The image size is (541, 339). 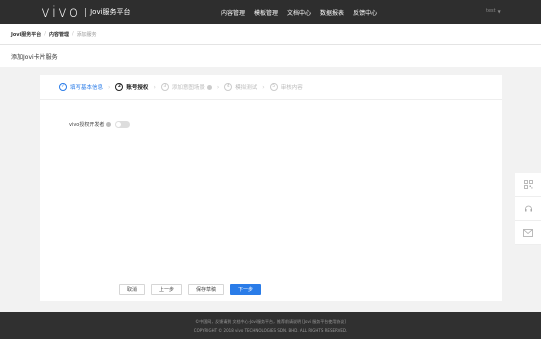 I want to click on nav-docs-center: 文档中心, so click(x=299, y=12).